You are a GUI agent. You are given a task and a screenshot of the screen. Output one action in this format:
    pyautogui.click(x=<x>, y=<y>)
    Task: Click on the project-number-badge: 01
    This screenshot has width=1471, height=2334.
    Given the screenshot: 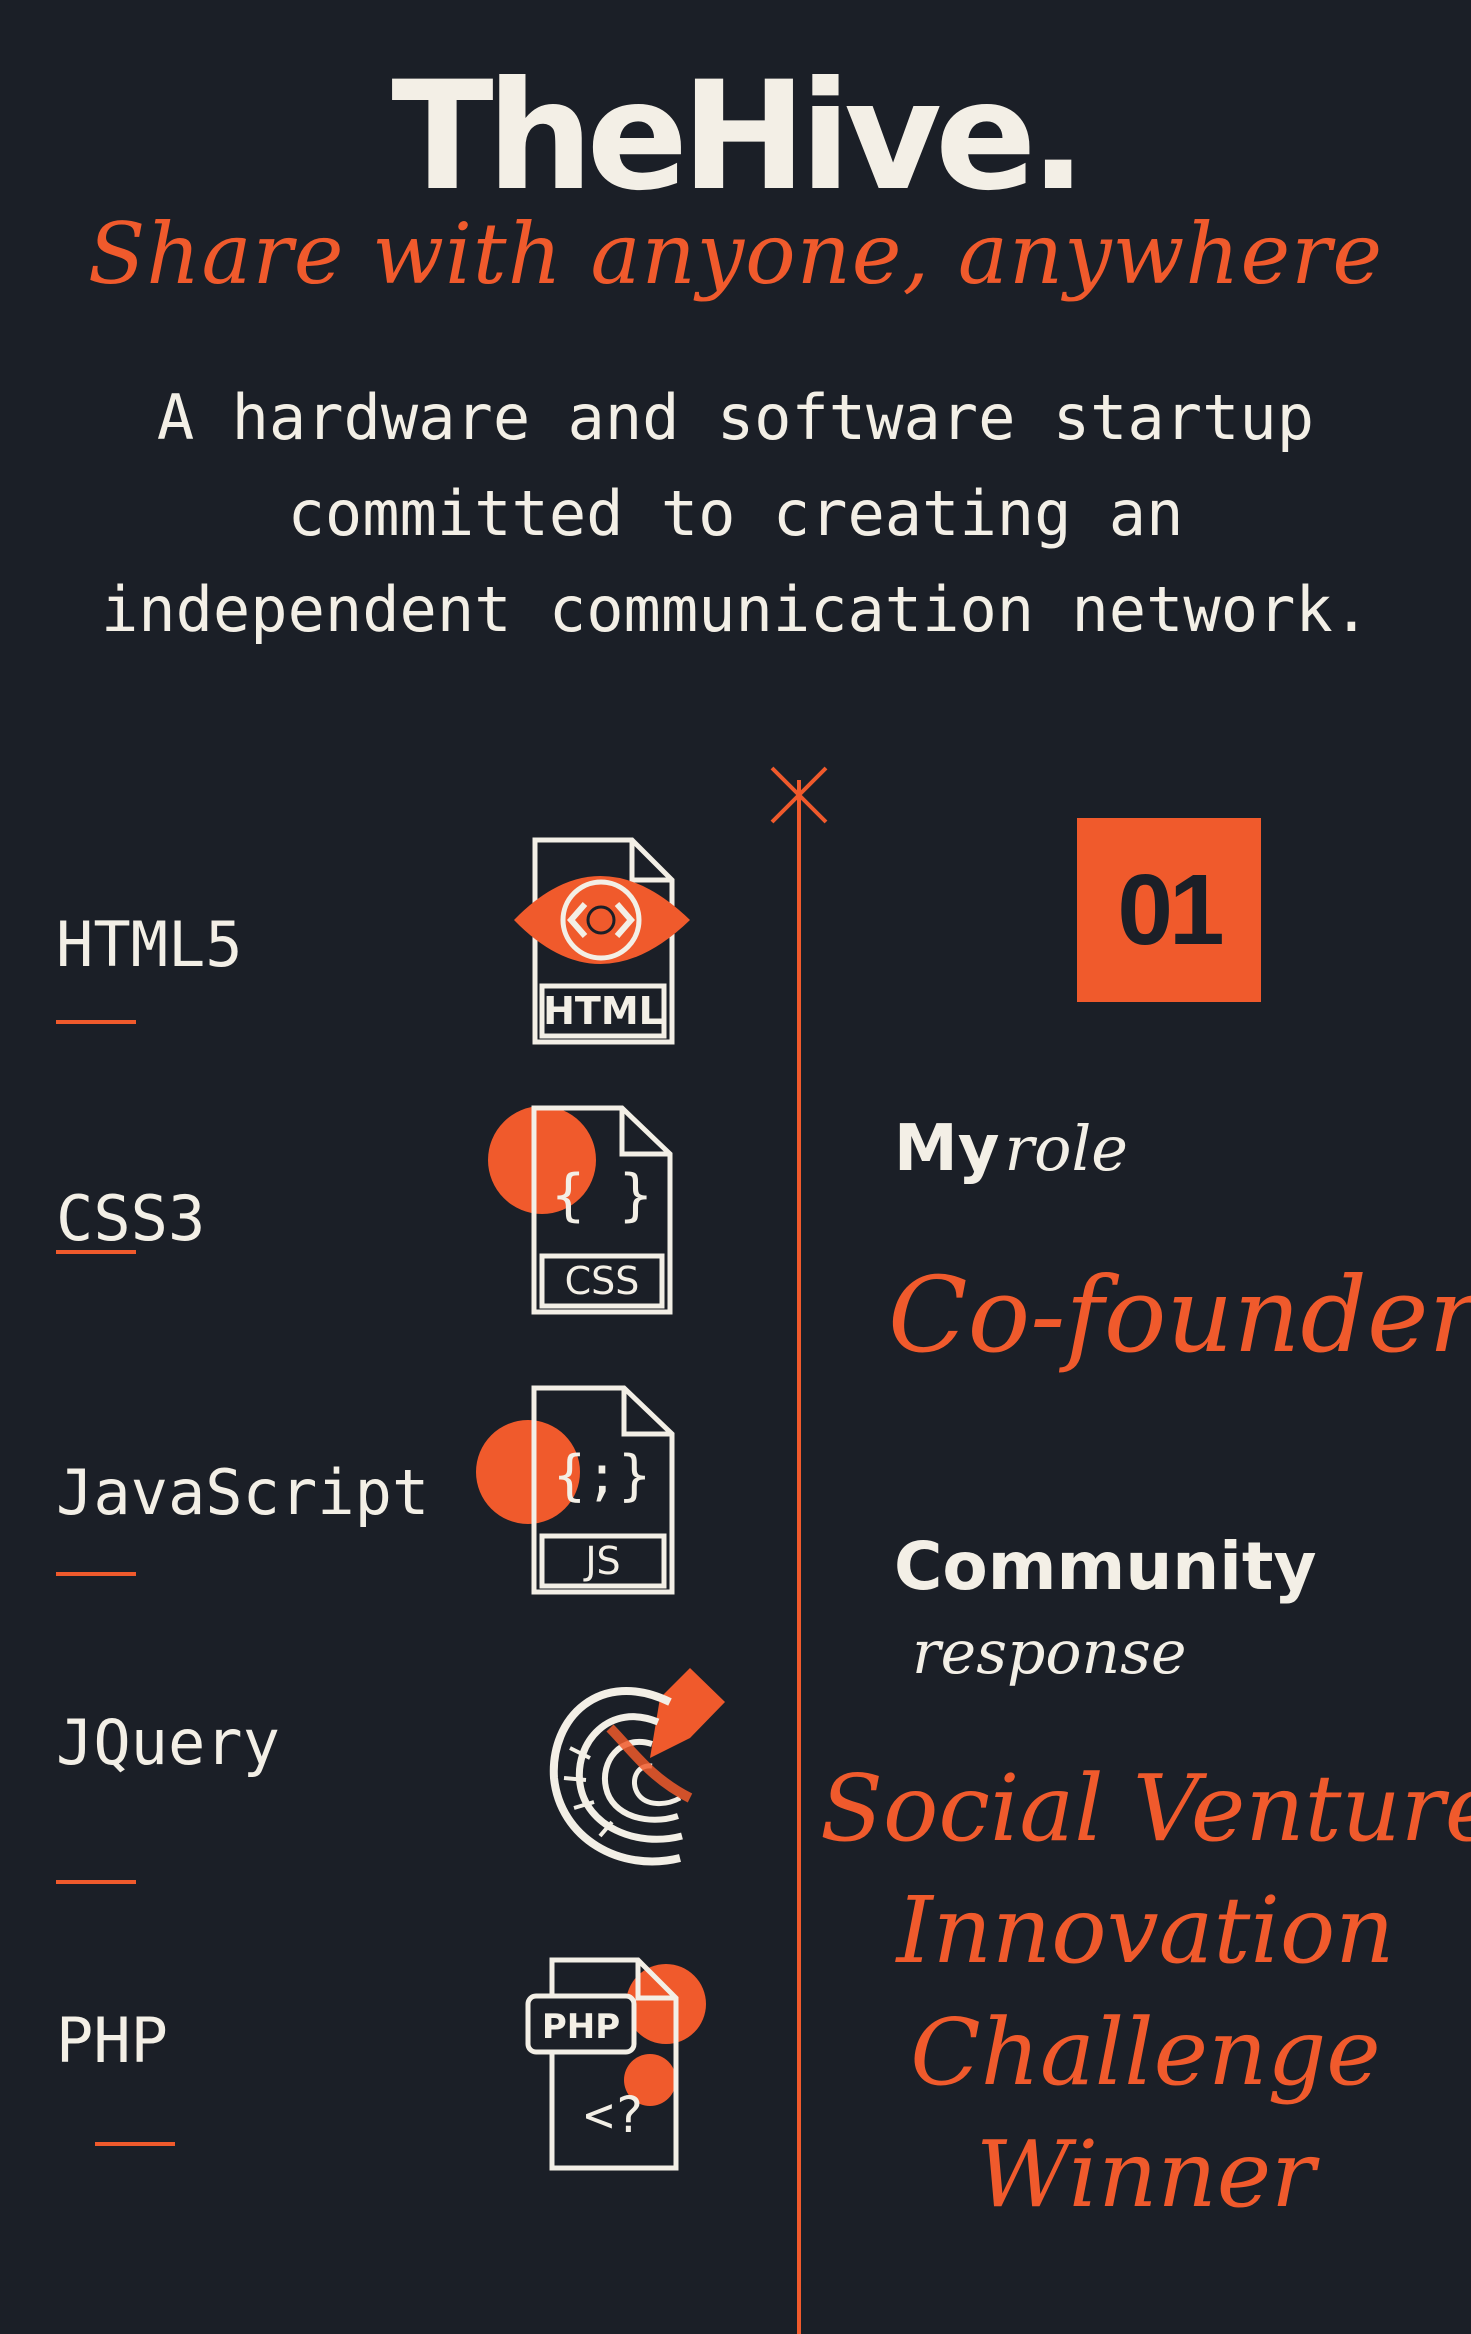 What is the action you would take?
    pyautogui.click(x=1169, y=910)
    